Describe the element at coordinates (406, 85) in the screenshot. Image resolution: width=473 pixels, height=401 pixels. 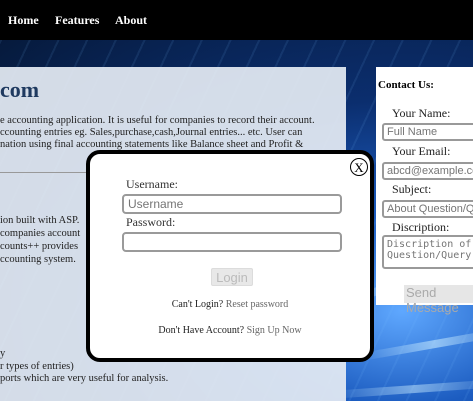
I see `contact-title: Contact Us:` at that location.